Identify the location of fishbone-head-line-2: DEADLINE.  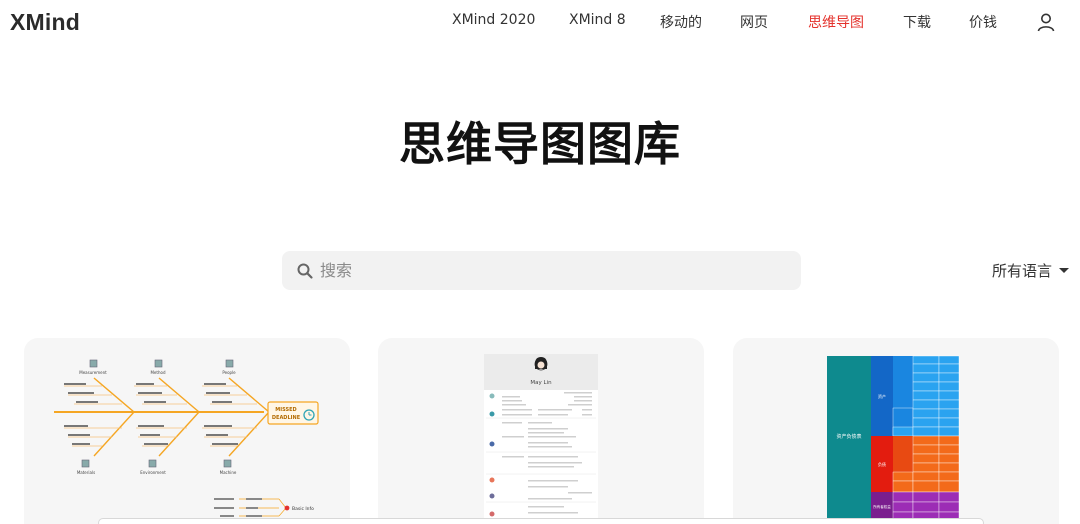
(286, 418).